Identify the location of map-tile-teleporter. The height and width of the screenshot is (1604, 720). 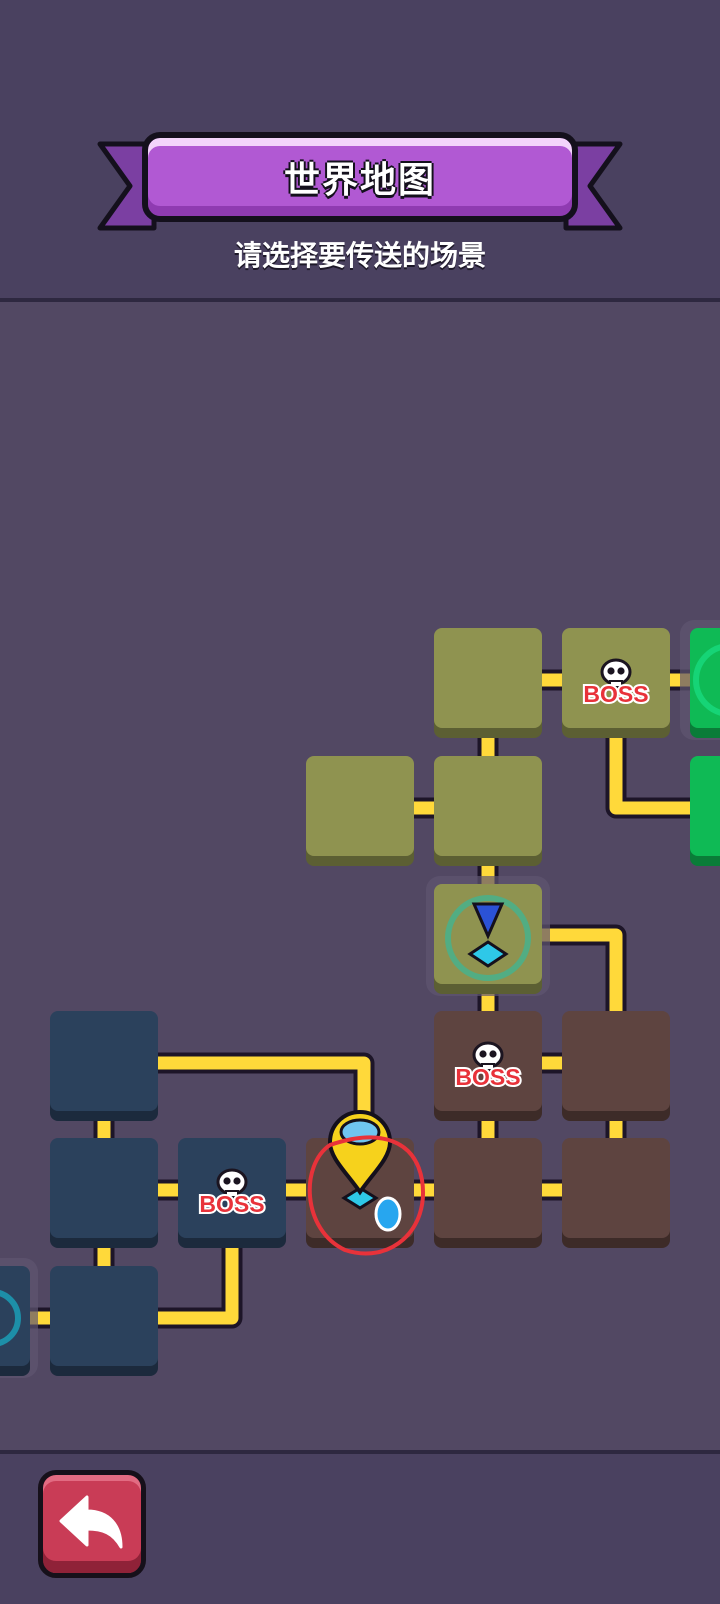
(488, 936).